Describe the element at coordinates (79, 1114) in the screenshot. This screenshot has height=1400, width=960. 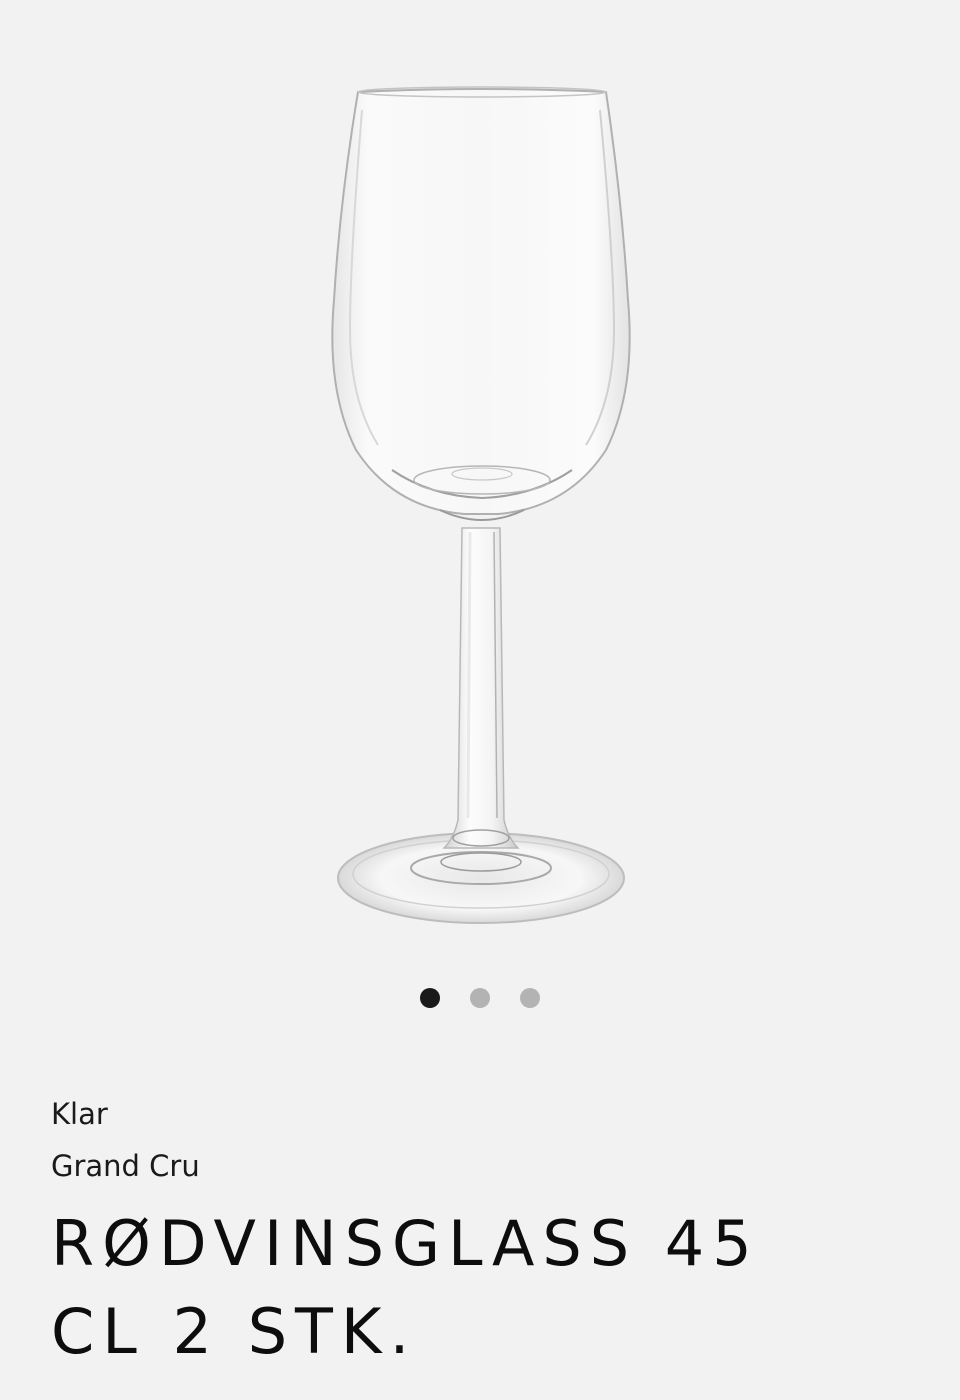
I see `product-variant: Klar` at that location.